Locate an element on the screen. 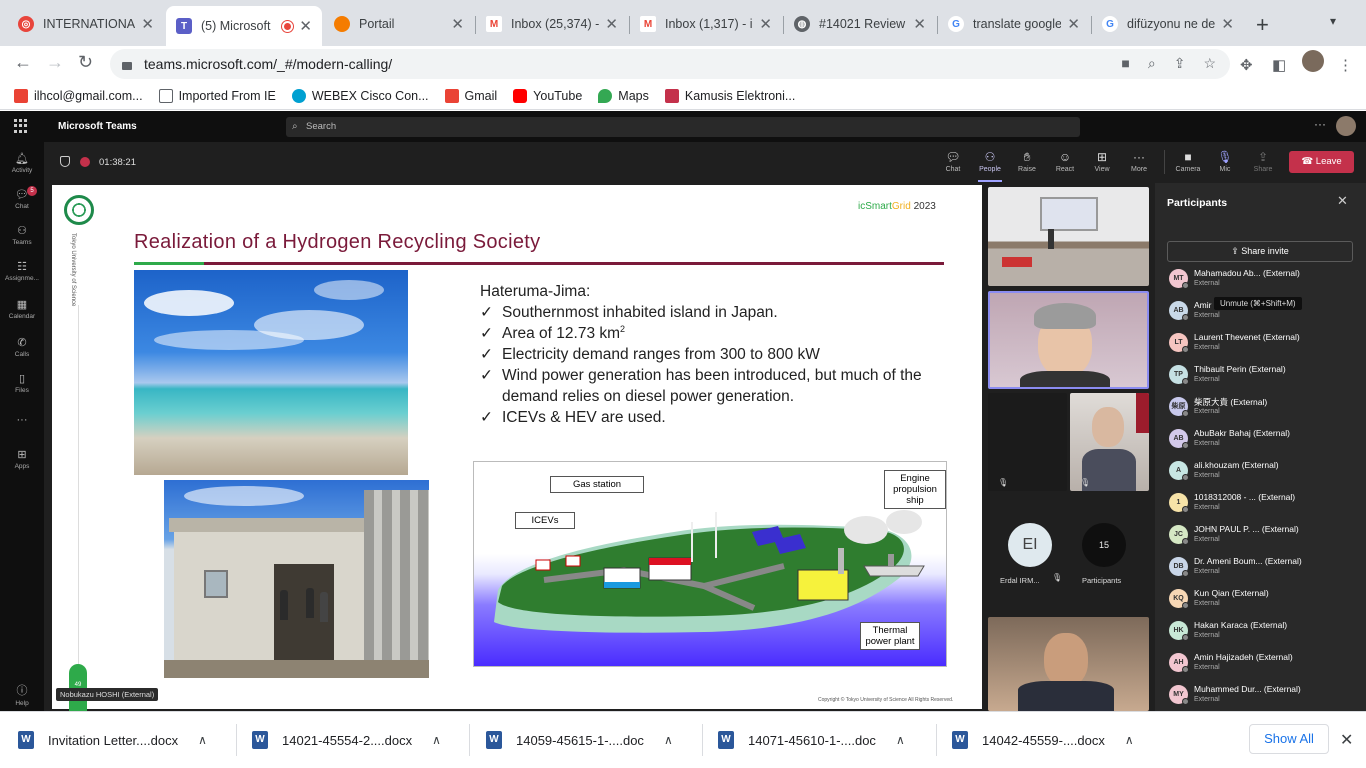 The height and width of the screenshot is (768, 1366). participant-name: Thibault Perin (External) is located at coordinates (1240, 369).